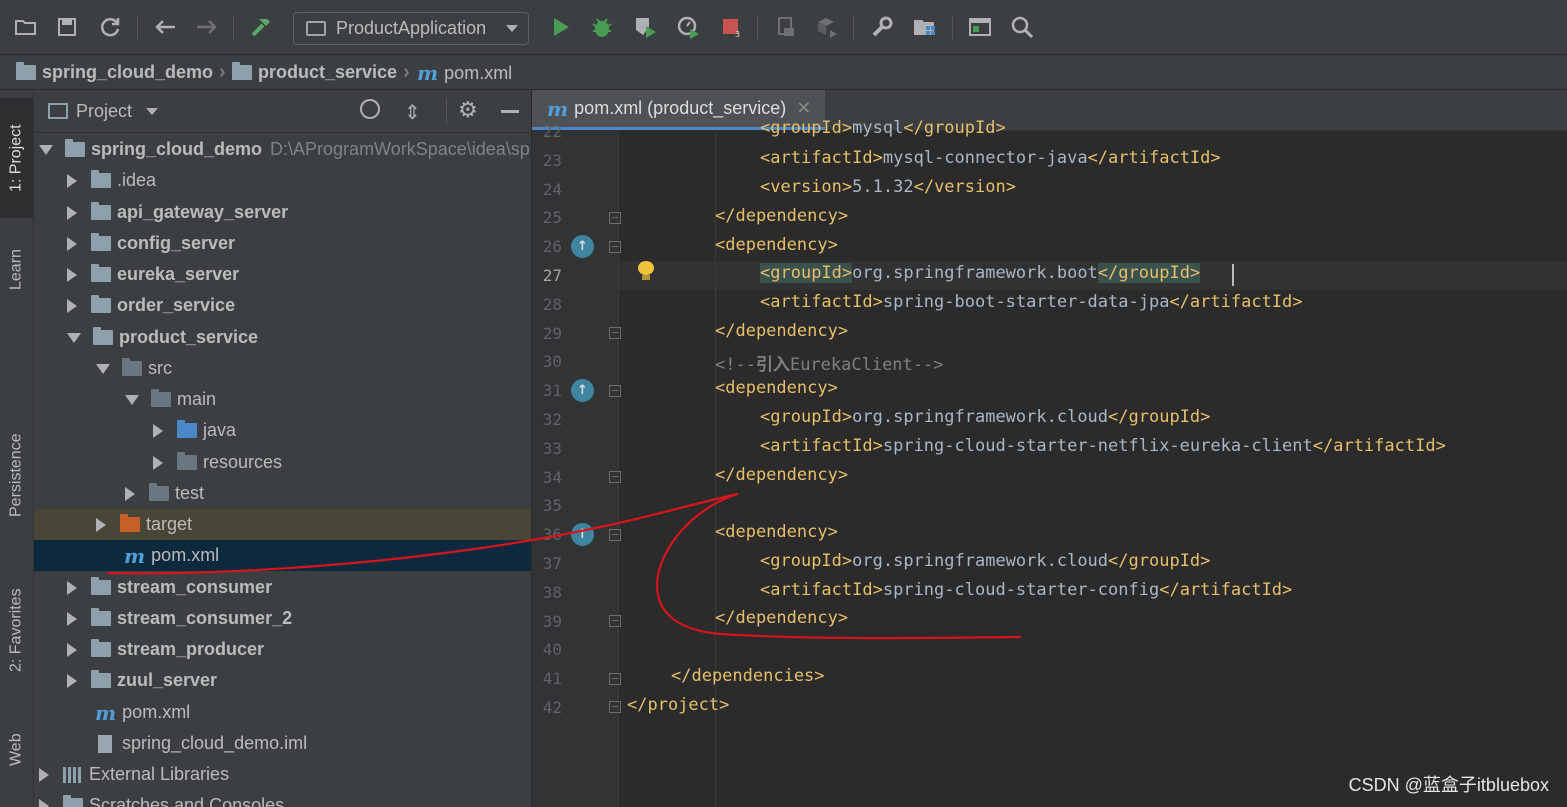 The image size is (1567, 807). I want to click on tree-item-idea: .idea, so click(282, 180).